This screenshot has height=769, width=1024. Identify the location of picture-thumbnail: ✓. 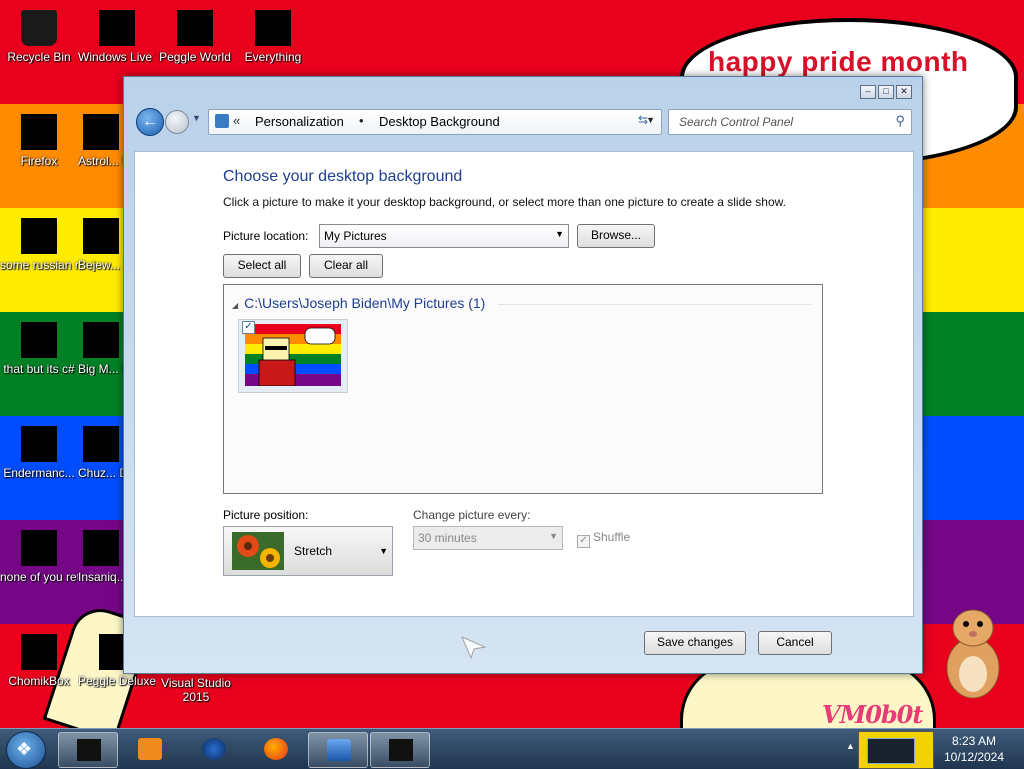
(293, 356).